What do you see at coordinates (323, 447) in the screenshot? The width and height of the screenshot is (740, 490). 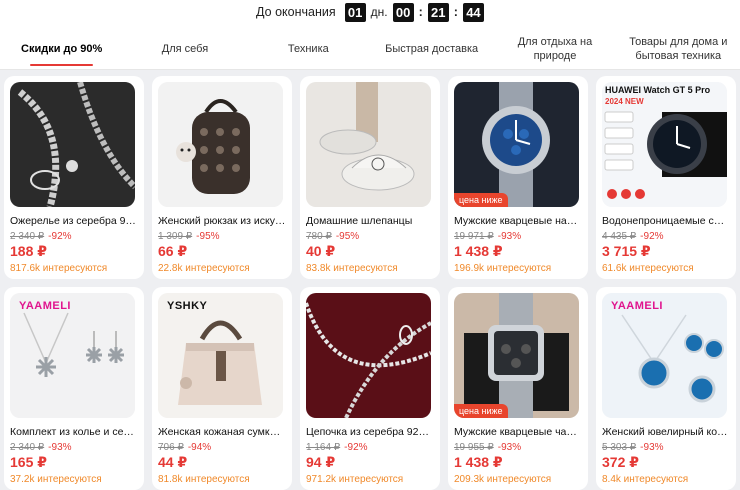 I see `old-price: 1 164 ₽` at bounding box center [323, 447].